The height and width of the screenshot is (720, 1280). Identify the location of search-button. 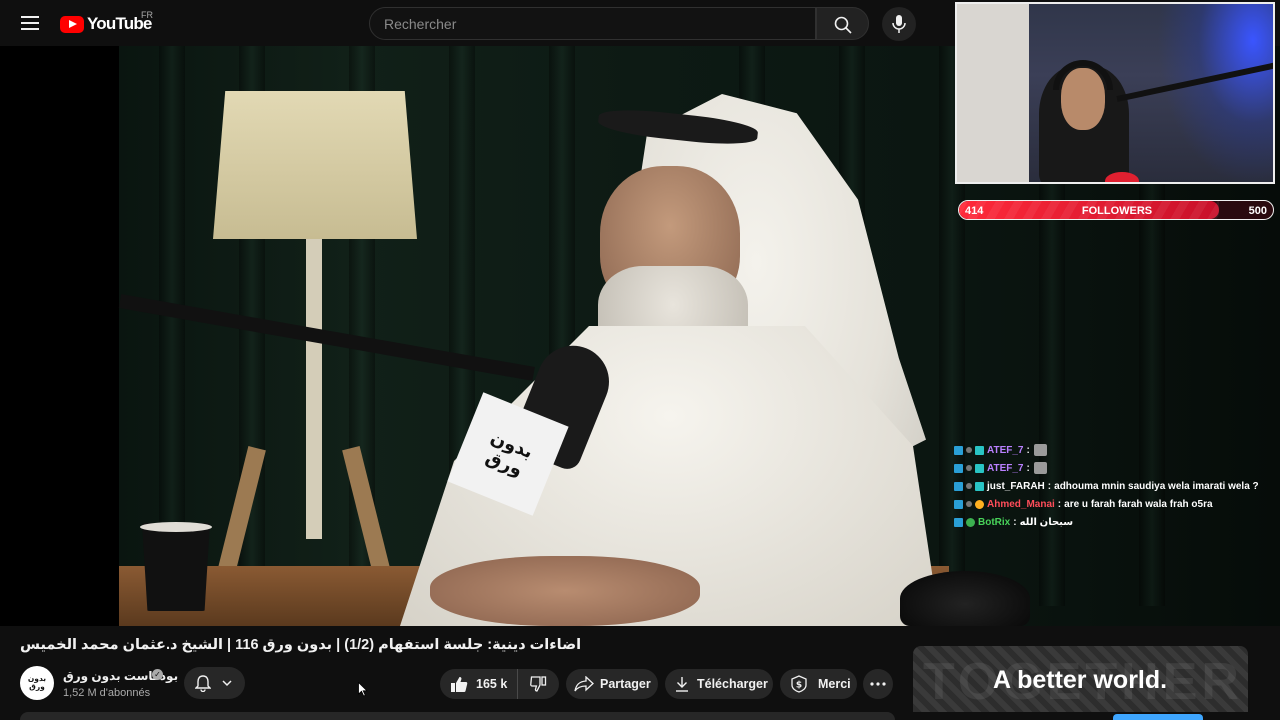
(842, 23).